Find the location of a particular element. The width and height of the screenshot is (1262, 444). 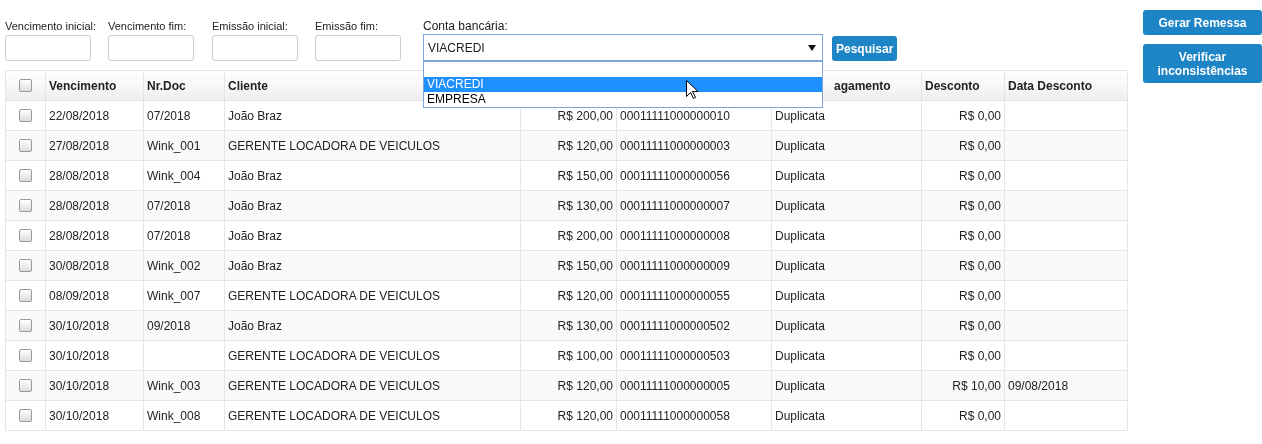

table-cell: R$ 100,00 is located at coordinates (585, 355).